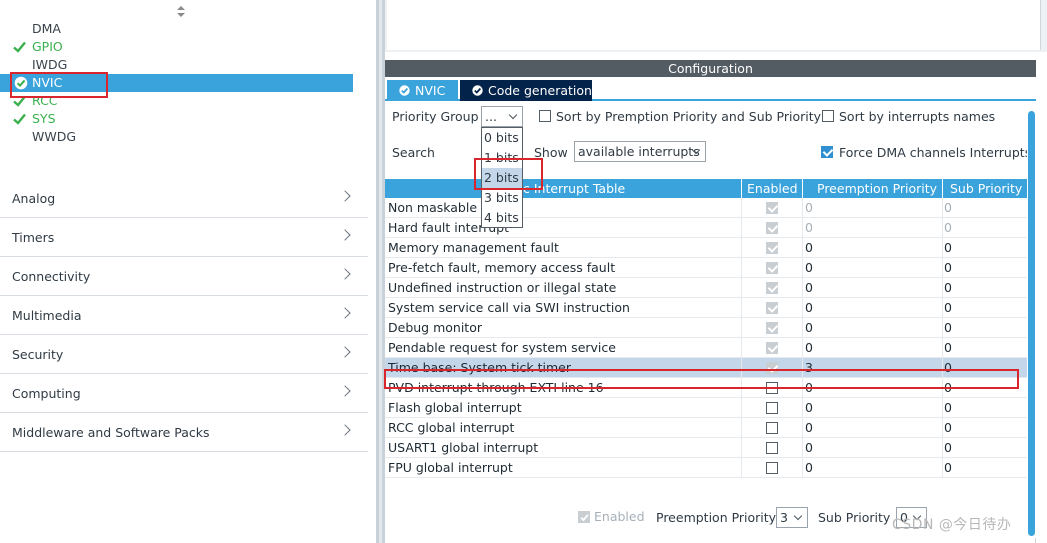  I want to click on column-header-sub-priority: Sub Priority, so click(986, 188).